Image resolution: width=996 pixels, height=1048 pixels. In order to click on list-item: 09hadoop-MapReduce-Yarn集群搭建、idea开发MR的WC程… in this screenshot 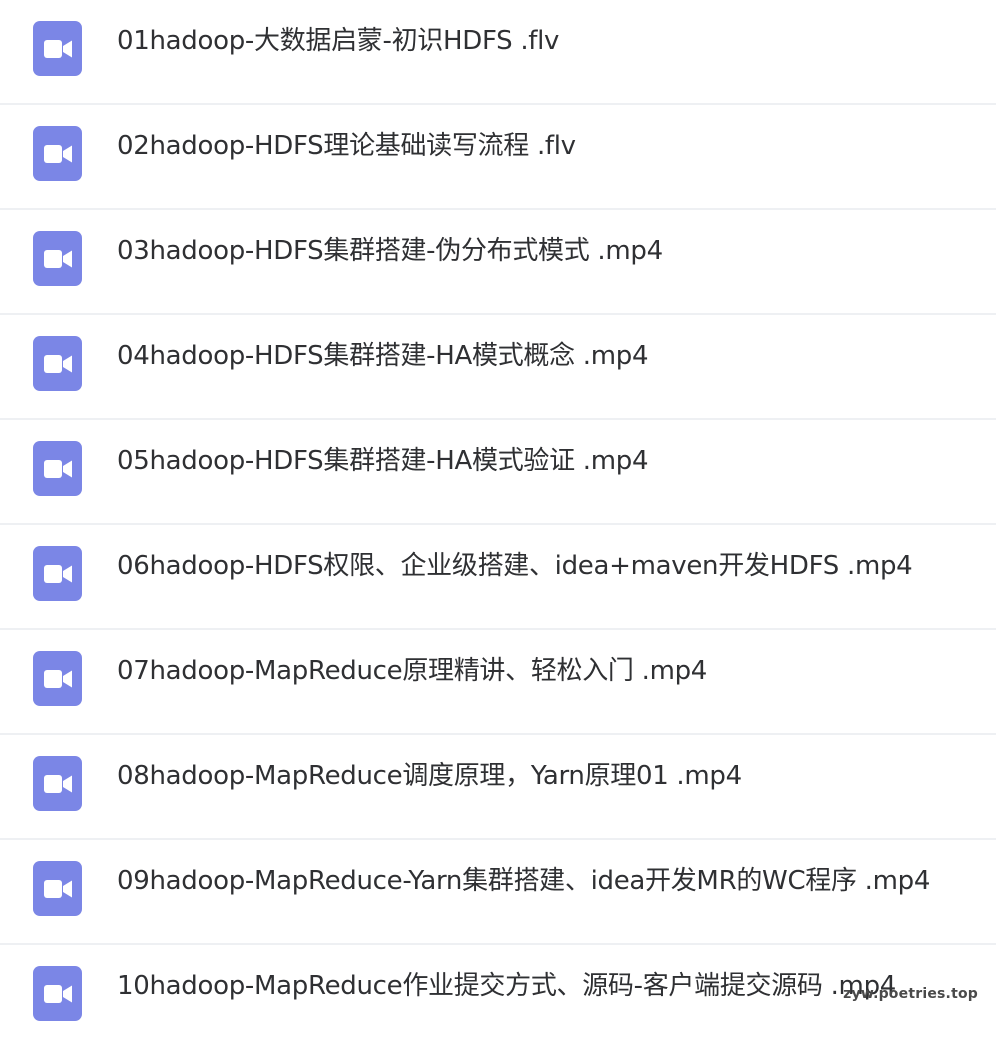, I will do `click(498, 892)`.